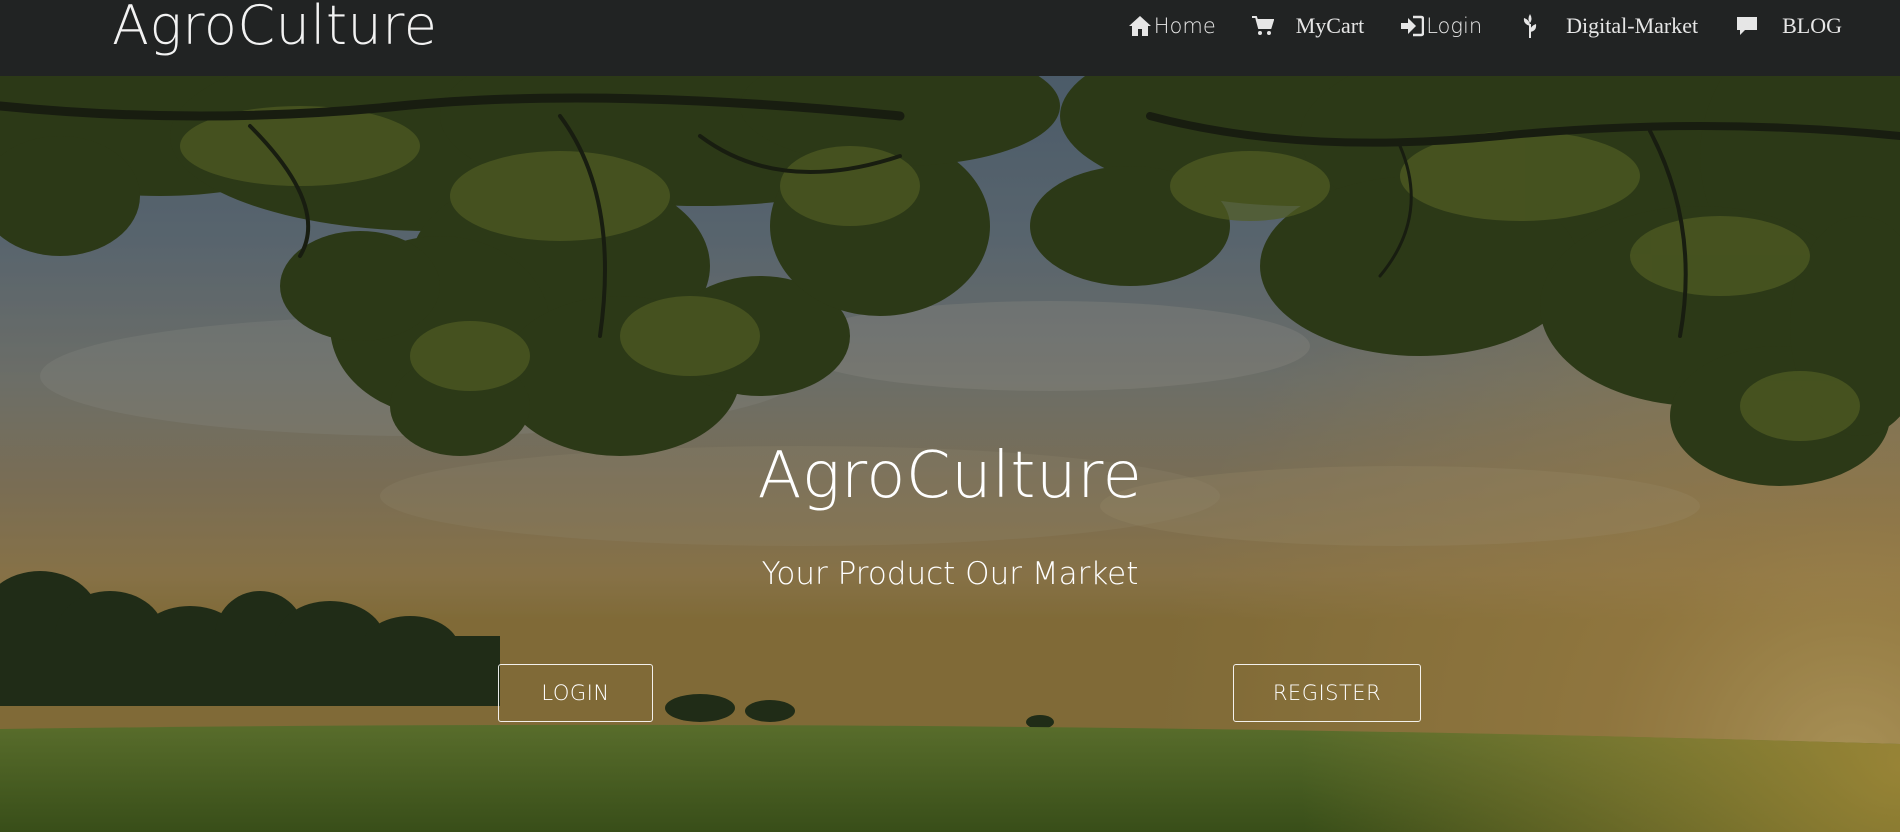 The height and width of the screenshot is (832, 1900). I want to click on brand-logo-text: AgroCulture, so click(274, 29).